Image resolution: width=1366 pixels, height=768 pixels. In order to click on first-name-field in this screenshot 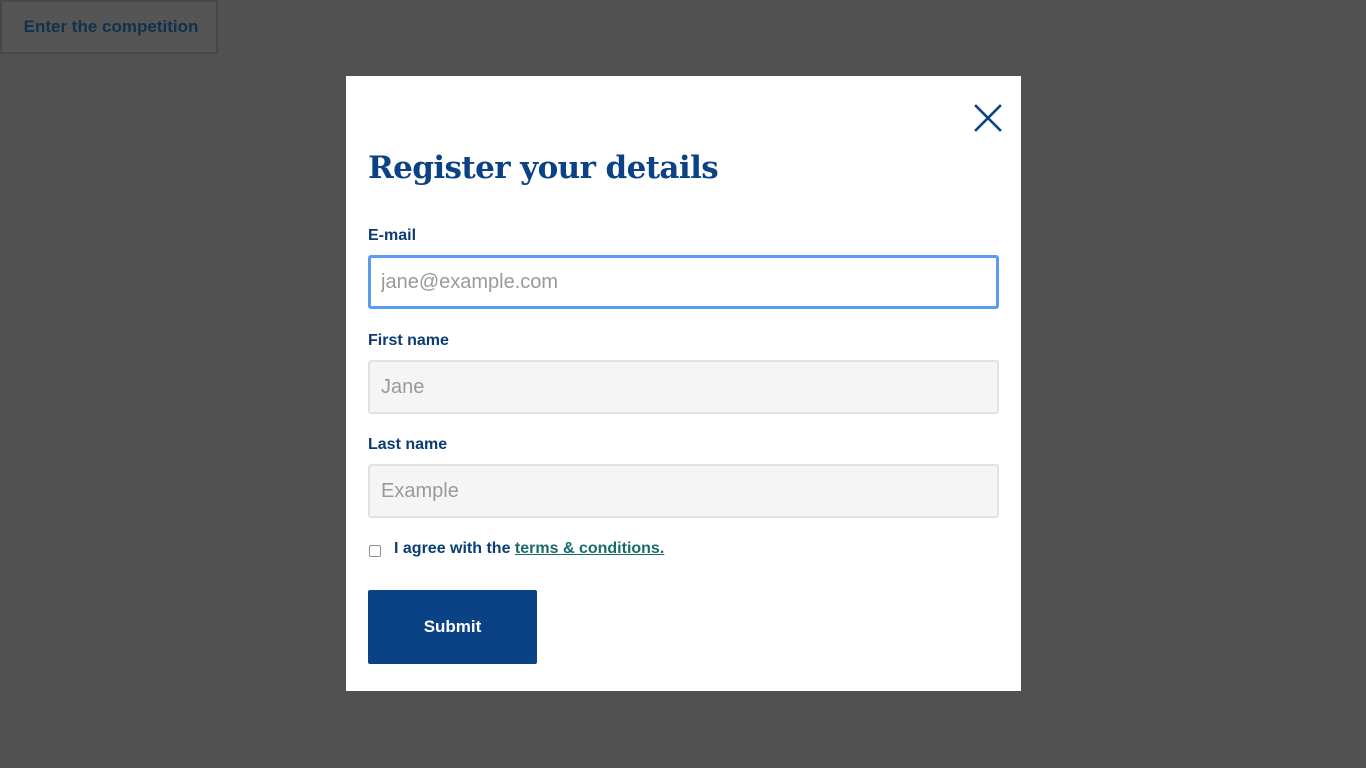, I will do `click(683, 387)`.